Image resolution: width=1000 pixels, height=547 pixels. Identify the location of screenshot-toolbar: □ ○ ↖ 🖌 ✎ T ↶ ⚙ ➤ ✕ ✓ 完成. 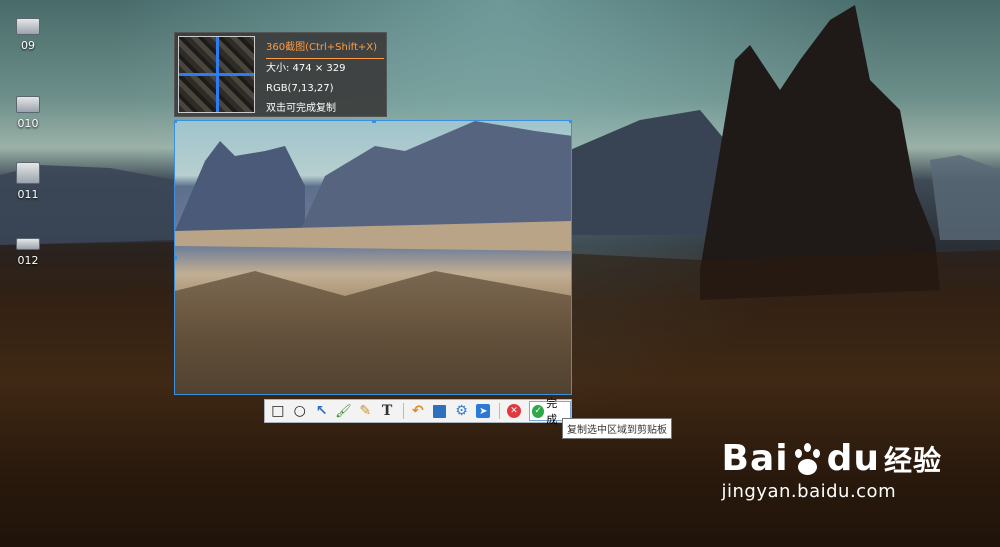
(418, 411).